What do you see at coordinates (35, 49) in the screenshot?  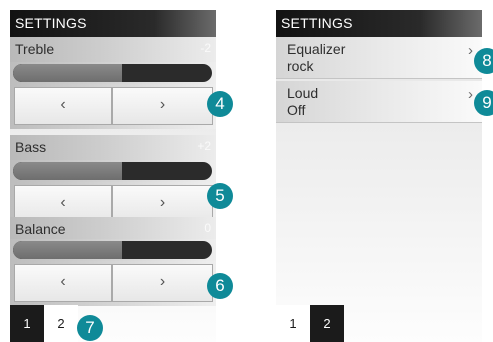 I see `treble-label: Treble` at bounding box center [35, 49].